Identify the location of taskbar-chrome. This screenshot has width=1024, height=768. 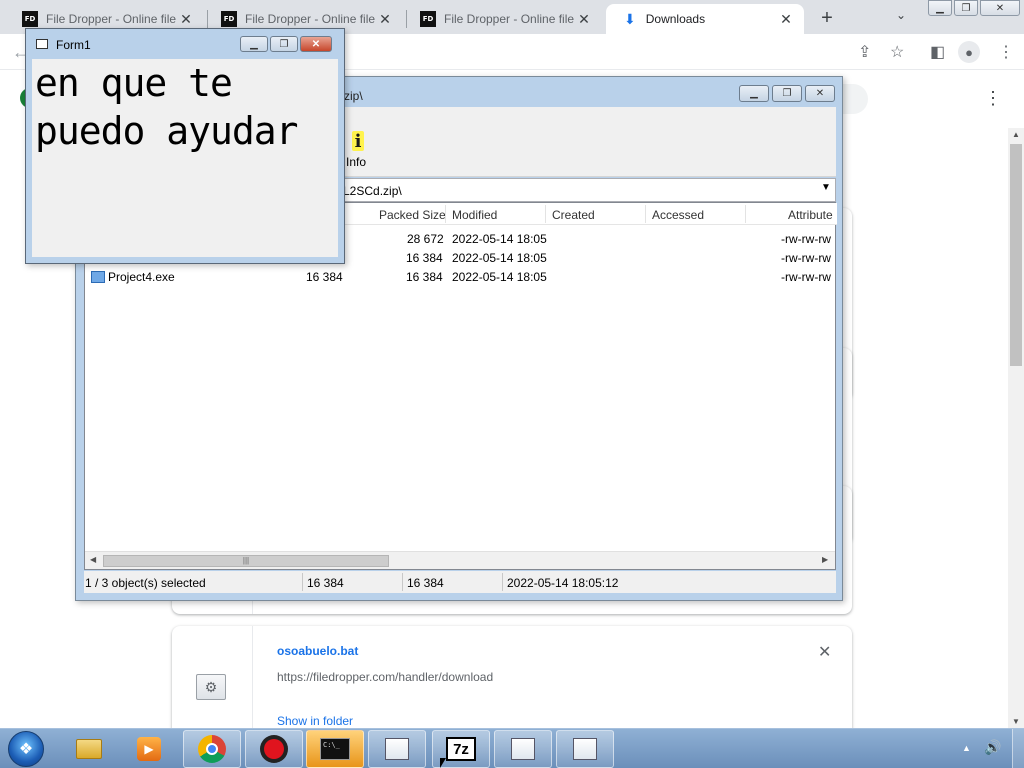
(212, 749).